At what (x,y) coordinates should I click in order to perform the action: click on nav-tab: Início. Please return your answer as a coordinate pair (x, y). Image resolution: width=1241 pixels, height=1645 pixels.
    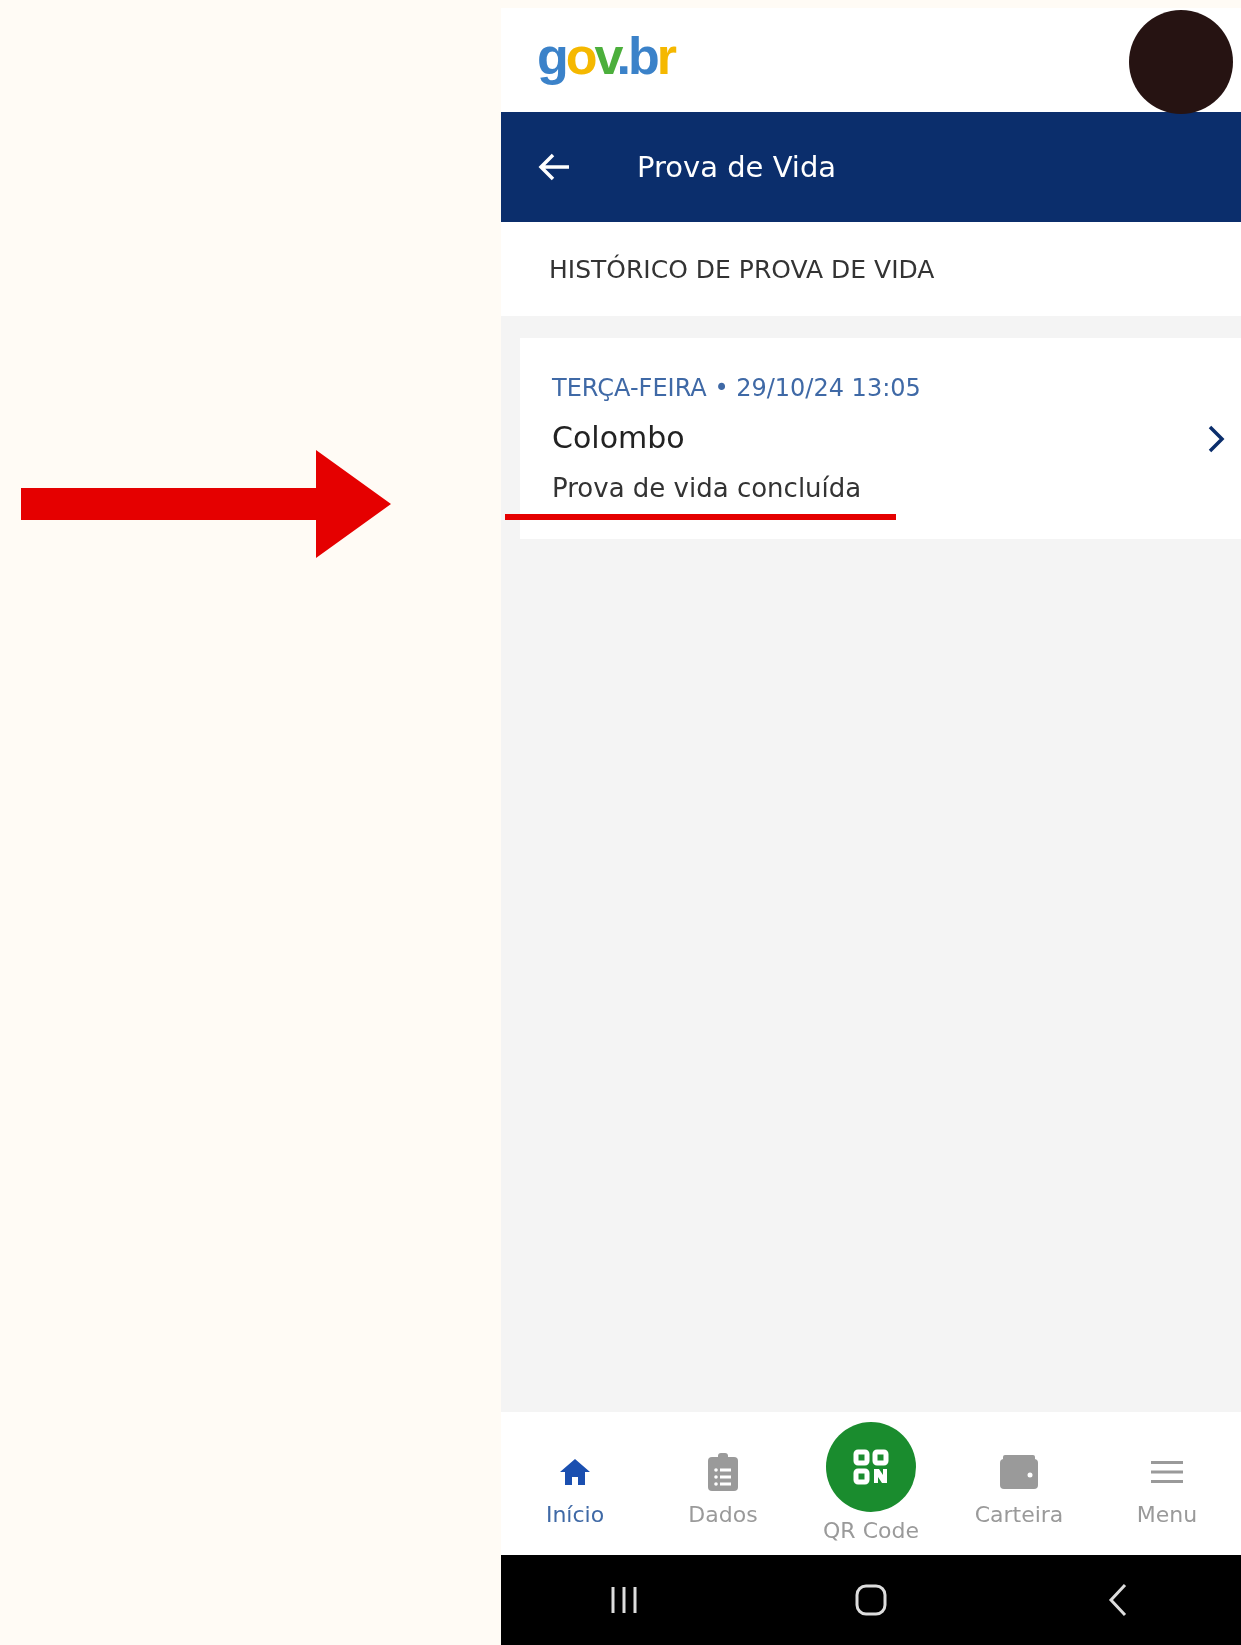
    Looking at the image, I should click on (575, 1469).